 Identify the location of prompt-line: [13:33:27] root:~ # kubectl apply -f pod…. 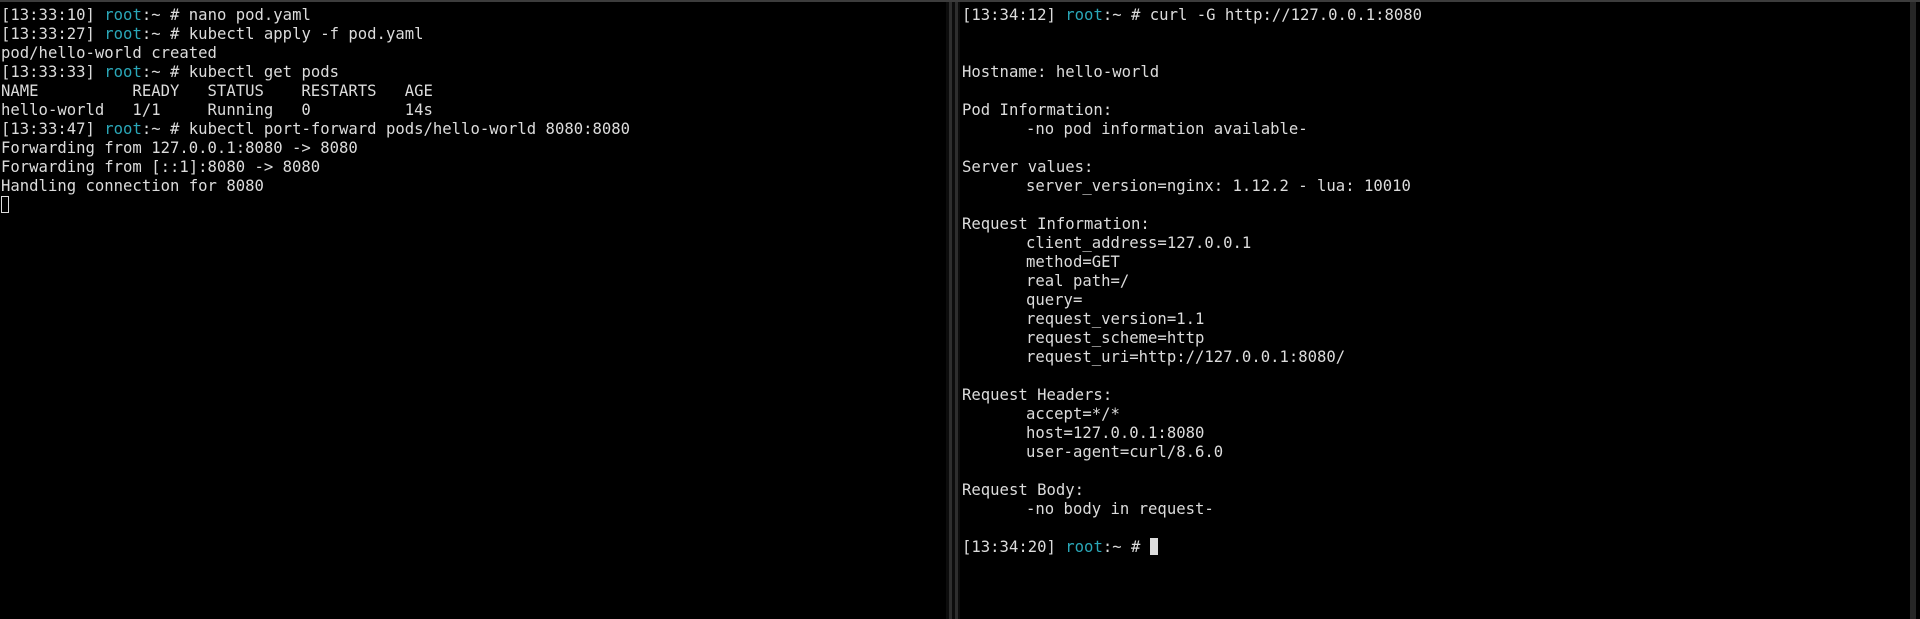
(315, 34).